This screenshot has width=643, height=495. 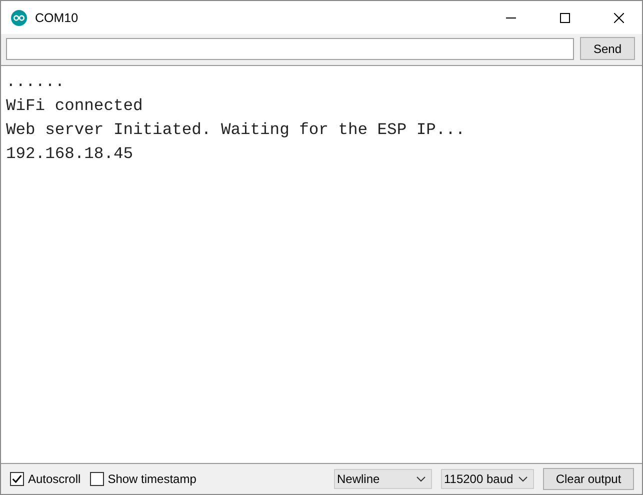 I want to click on line-ending-dropdown: Newline, so click(x=383, y=479).